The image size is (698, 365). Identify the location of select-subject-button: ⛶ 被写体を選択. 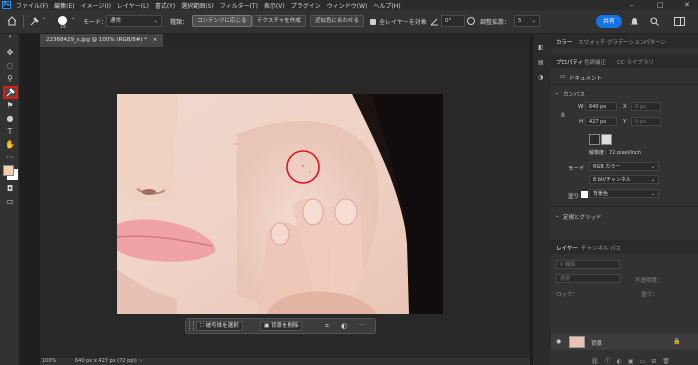
(219, 326).